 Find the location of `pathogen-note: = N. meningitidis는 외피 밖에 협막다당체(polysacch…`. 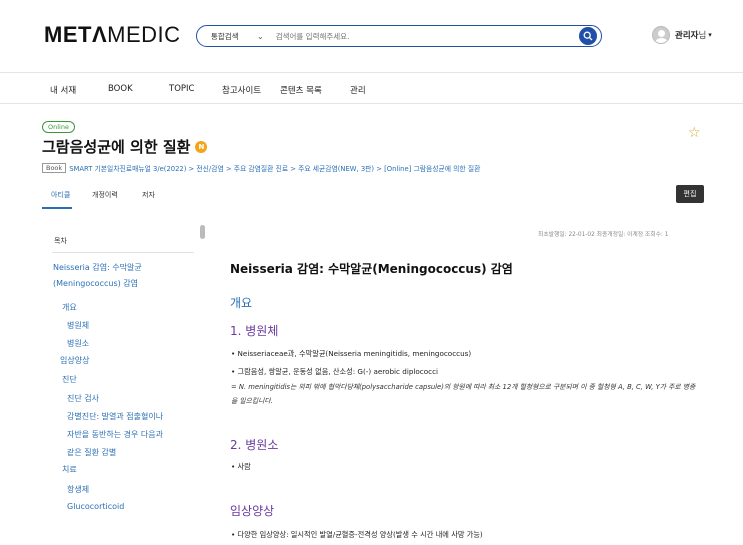

pathogen-note: = N. meningitidis는 외피 밖에 협막다당체(polysacch… is located at coordinates (463, 394).